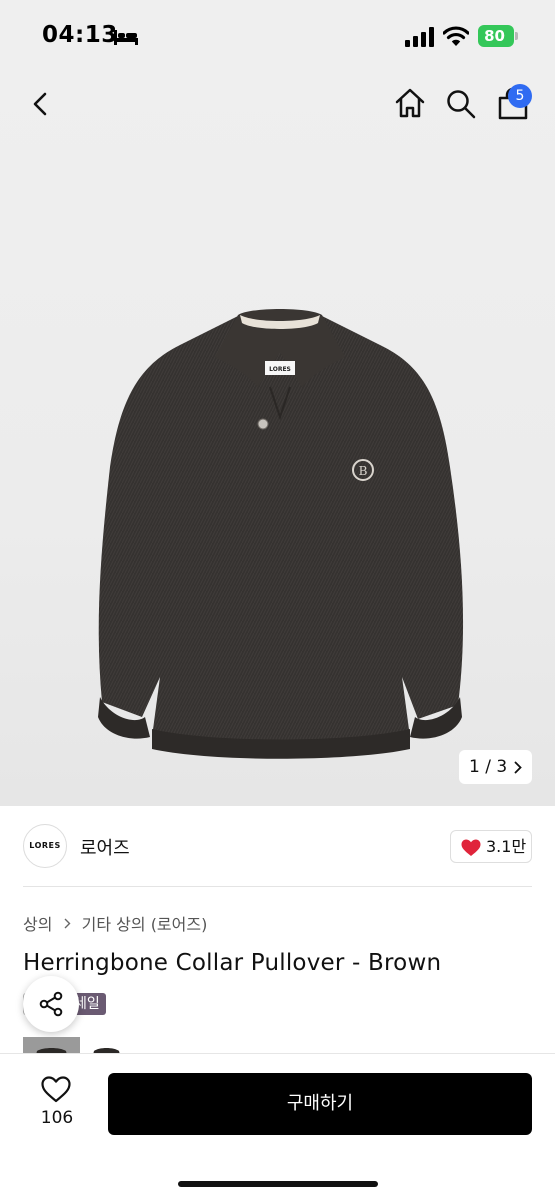 The image size is (555, 1200). I want to click on home-button, so click(410, 103).